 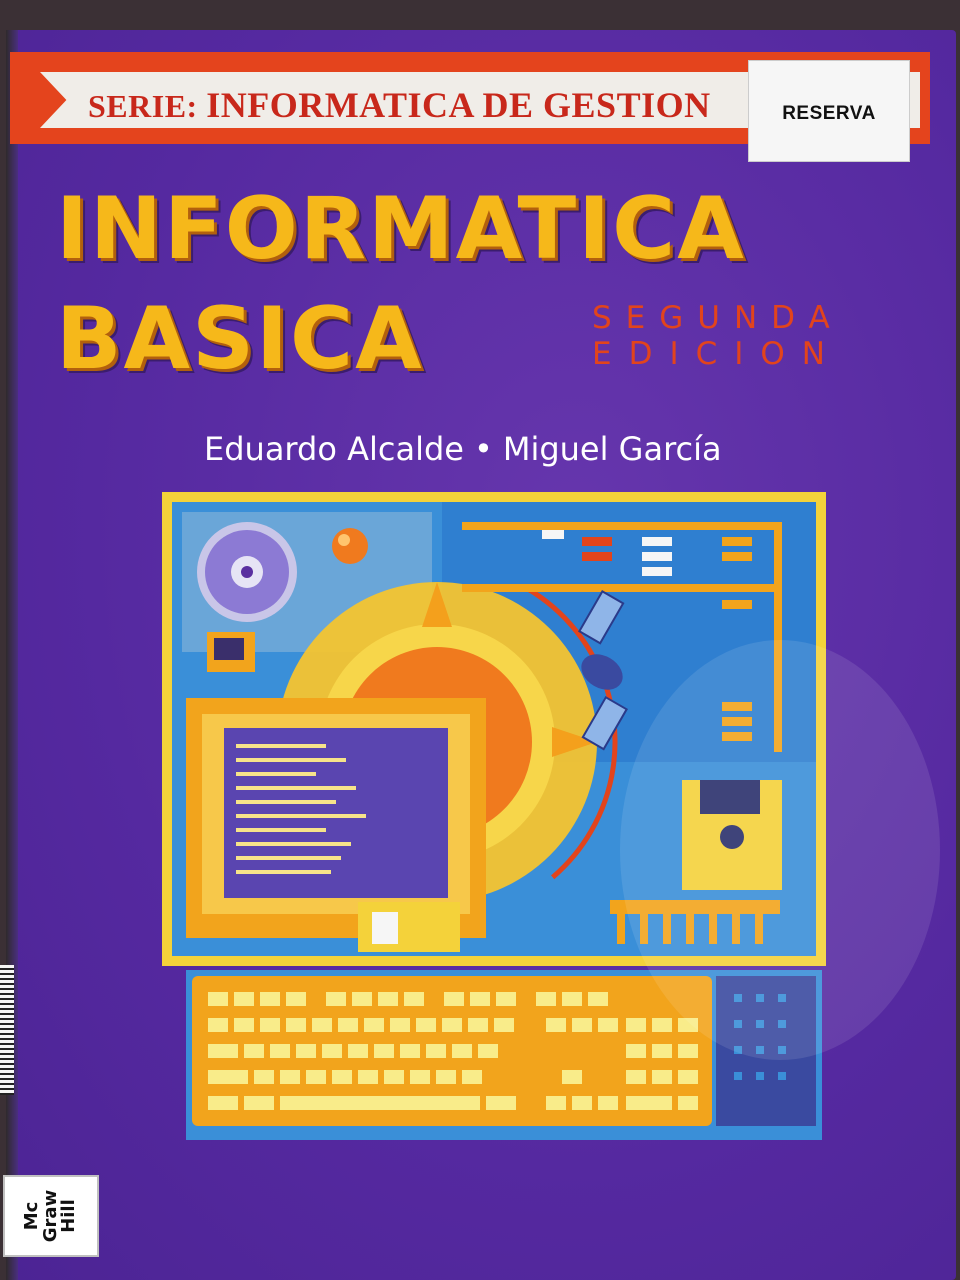 I want to click on edition-line2: EDICION, so click(x=717, y=354).